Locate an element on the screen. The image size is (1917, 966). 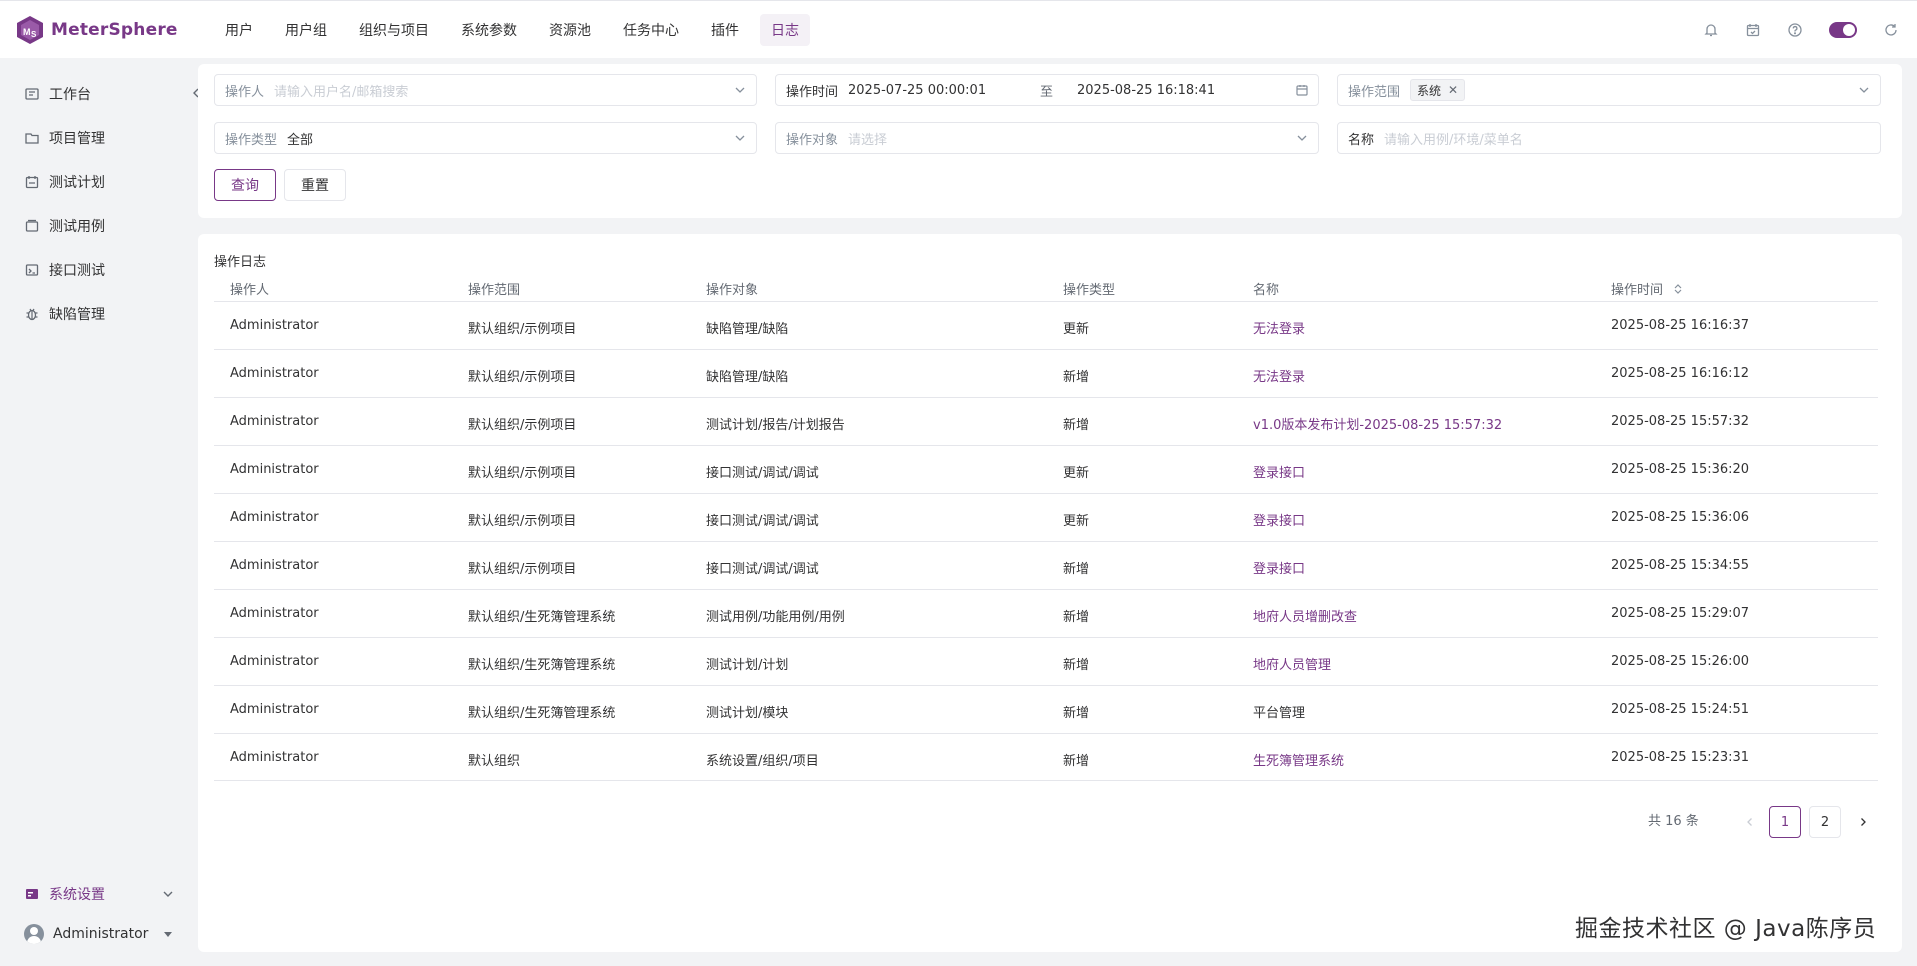
cell-scope: 默认组织 is located at coordinates (494, 761).